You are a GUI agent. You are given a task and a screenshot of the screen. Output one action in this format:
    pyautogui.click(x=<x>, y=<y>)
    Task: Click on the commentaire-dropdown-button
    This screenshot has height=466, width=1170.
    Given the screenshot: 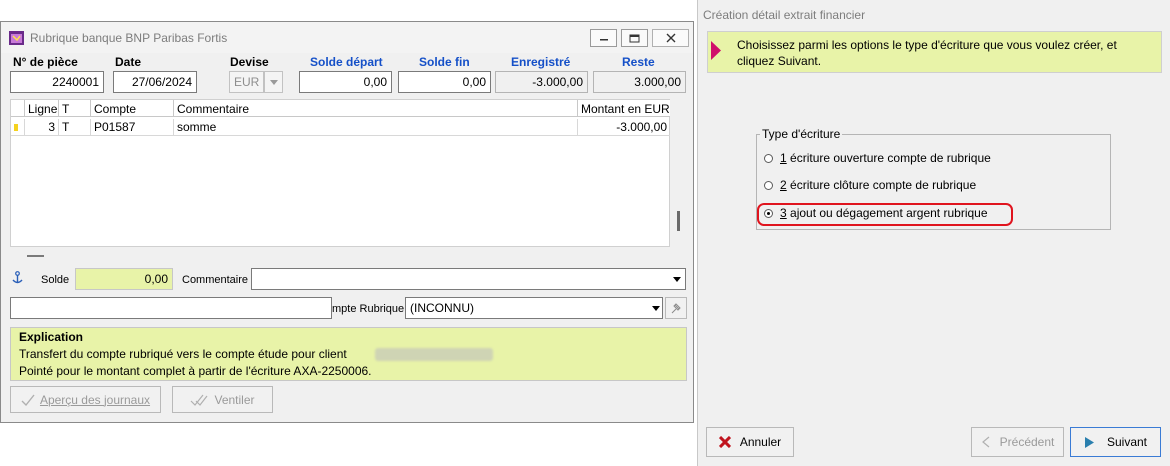 What is the action you would take?
    pyautogui.click(x=677, y=279)
    